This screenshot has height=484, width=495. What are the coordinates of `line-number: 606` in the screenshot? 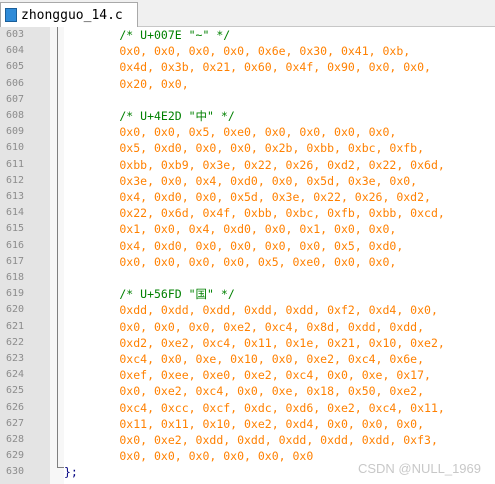 It's located at (14, 83).